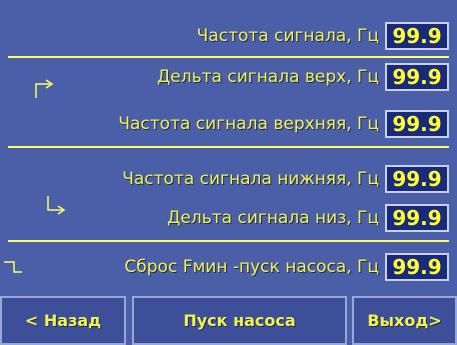  I want to click on param-label: Частота сигнала, Гц, so click(287, 36).